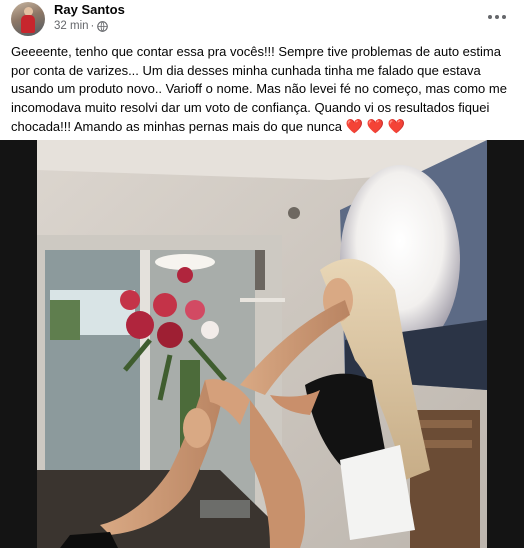 The height and width of the screenshot is (548, 524). I want to click on globe-icon, so click(103, 26).